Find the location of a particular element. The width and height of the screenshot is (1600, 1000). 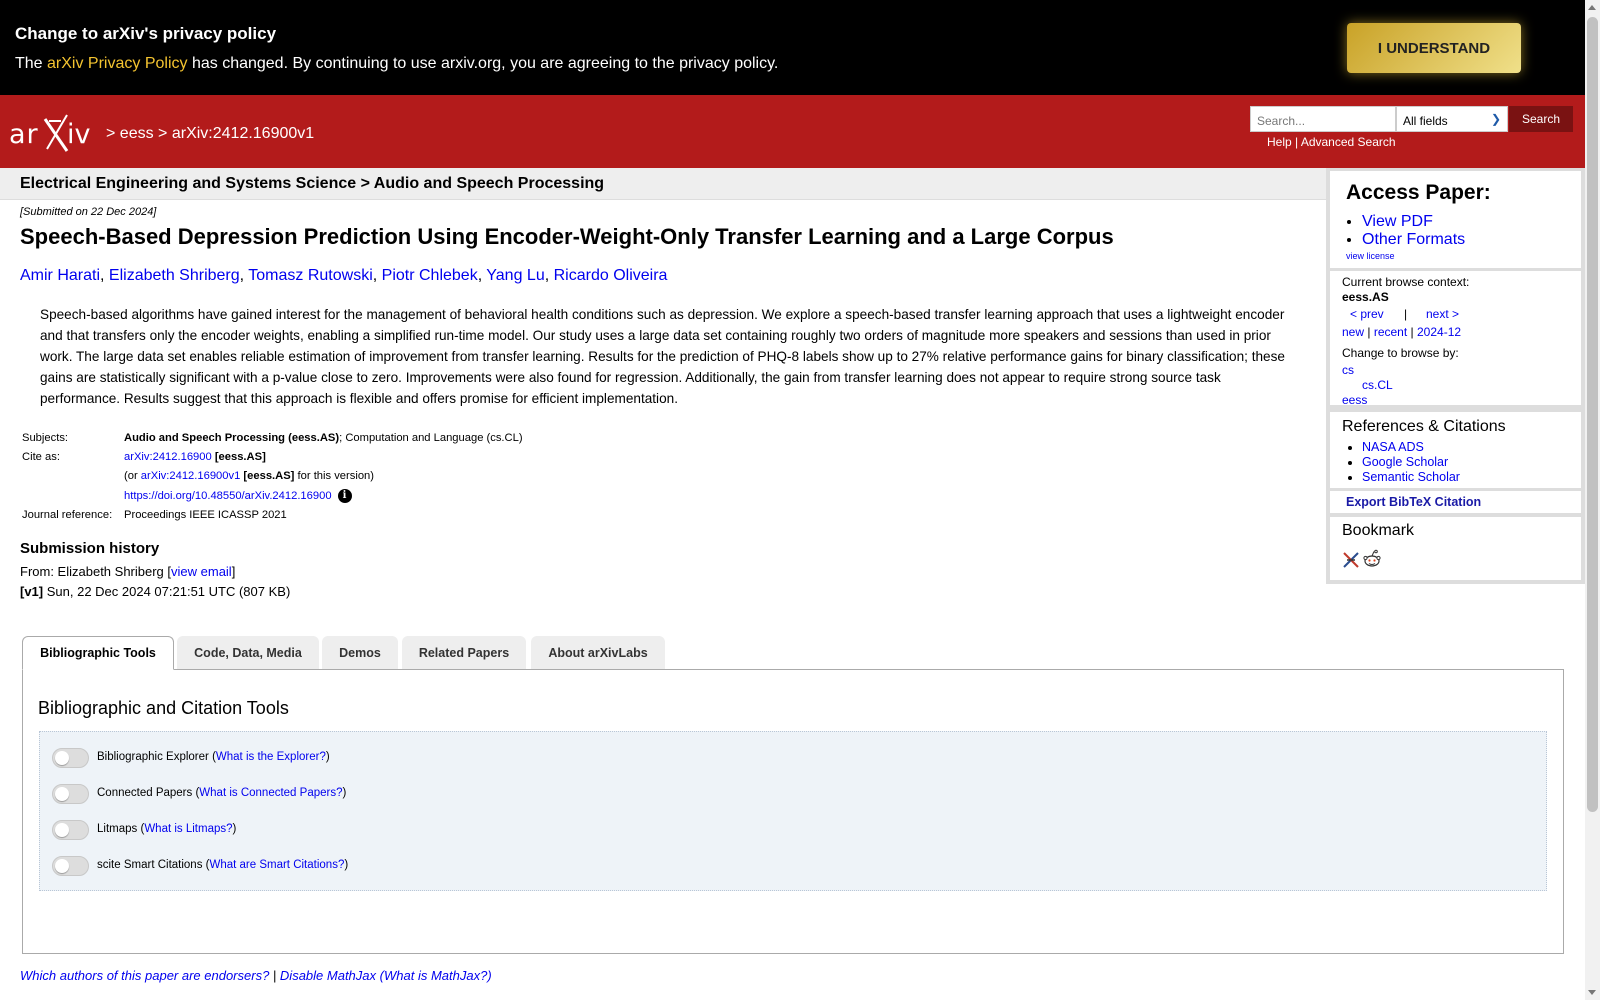

semantic-scholar-link: Semantic Scholar is located at coordinates (1411, 477).